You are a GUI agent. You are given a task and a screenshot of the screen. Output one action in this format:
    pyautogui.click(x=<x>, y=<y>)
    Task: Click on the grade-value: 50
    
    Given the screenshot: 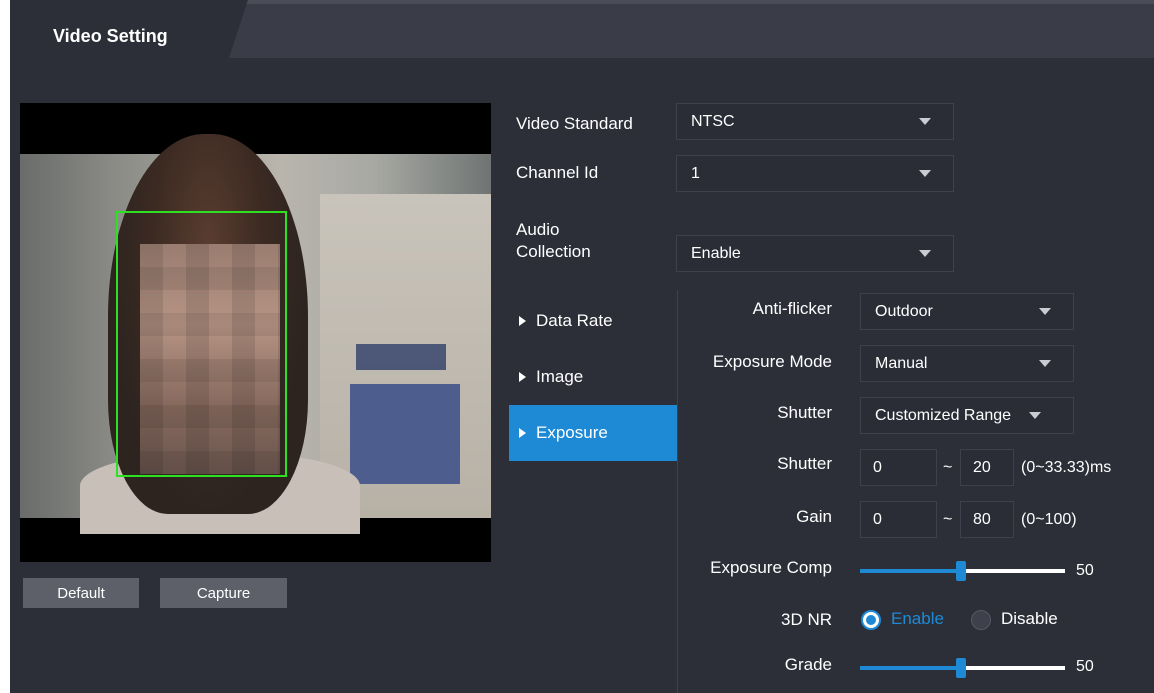 What is the action you would take?
    pyautogui.click(x=1085, y=666)
    